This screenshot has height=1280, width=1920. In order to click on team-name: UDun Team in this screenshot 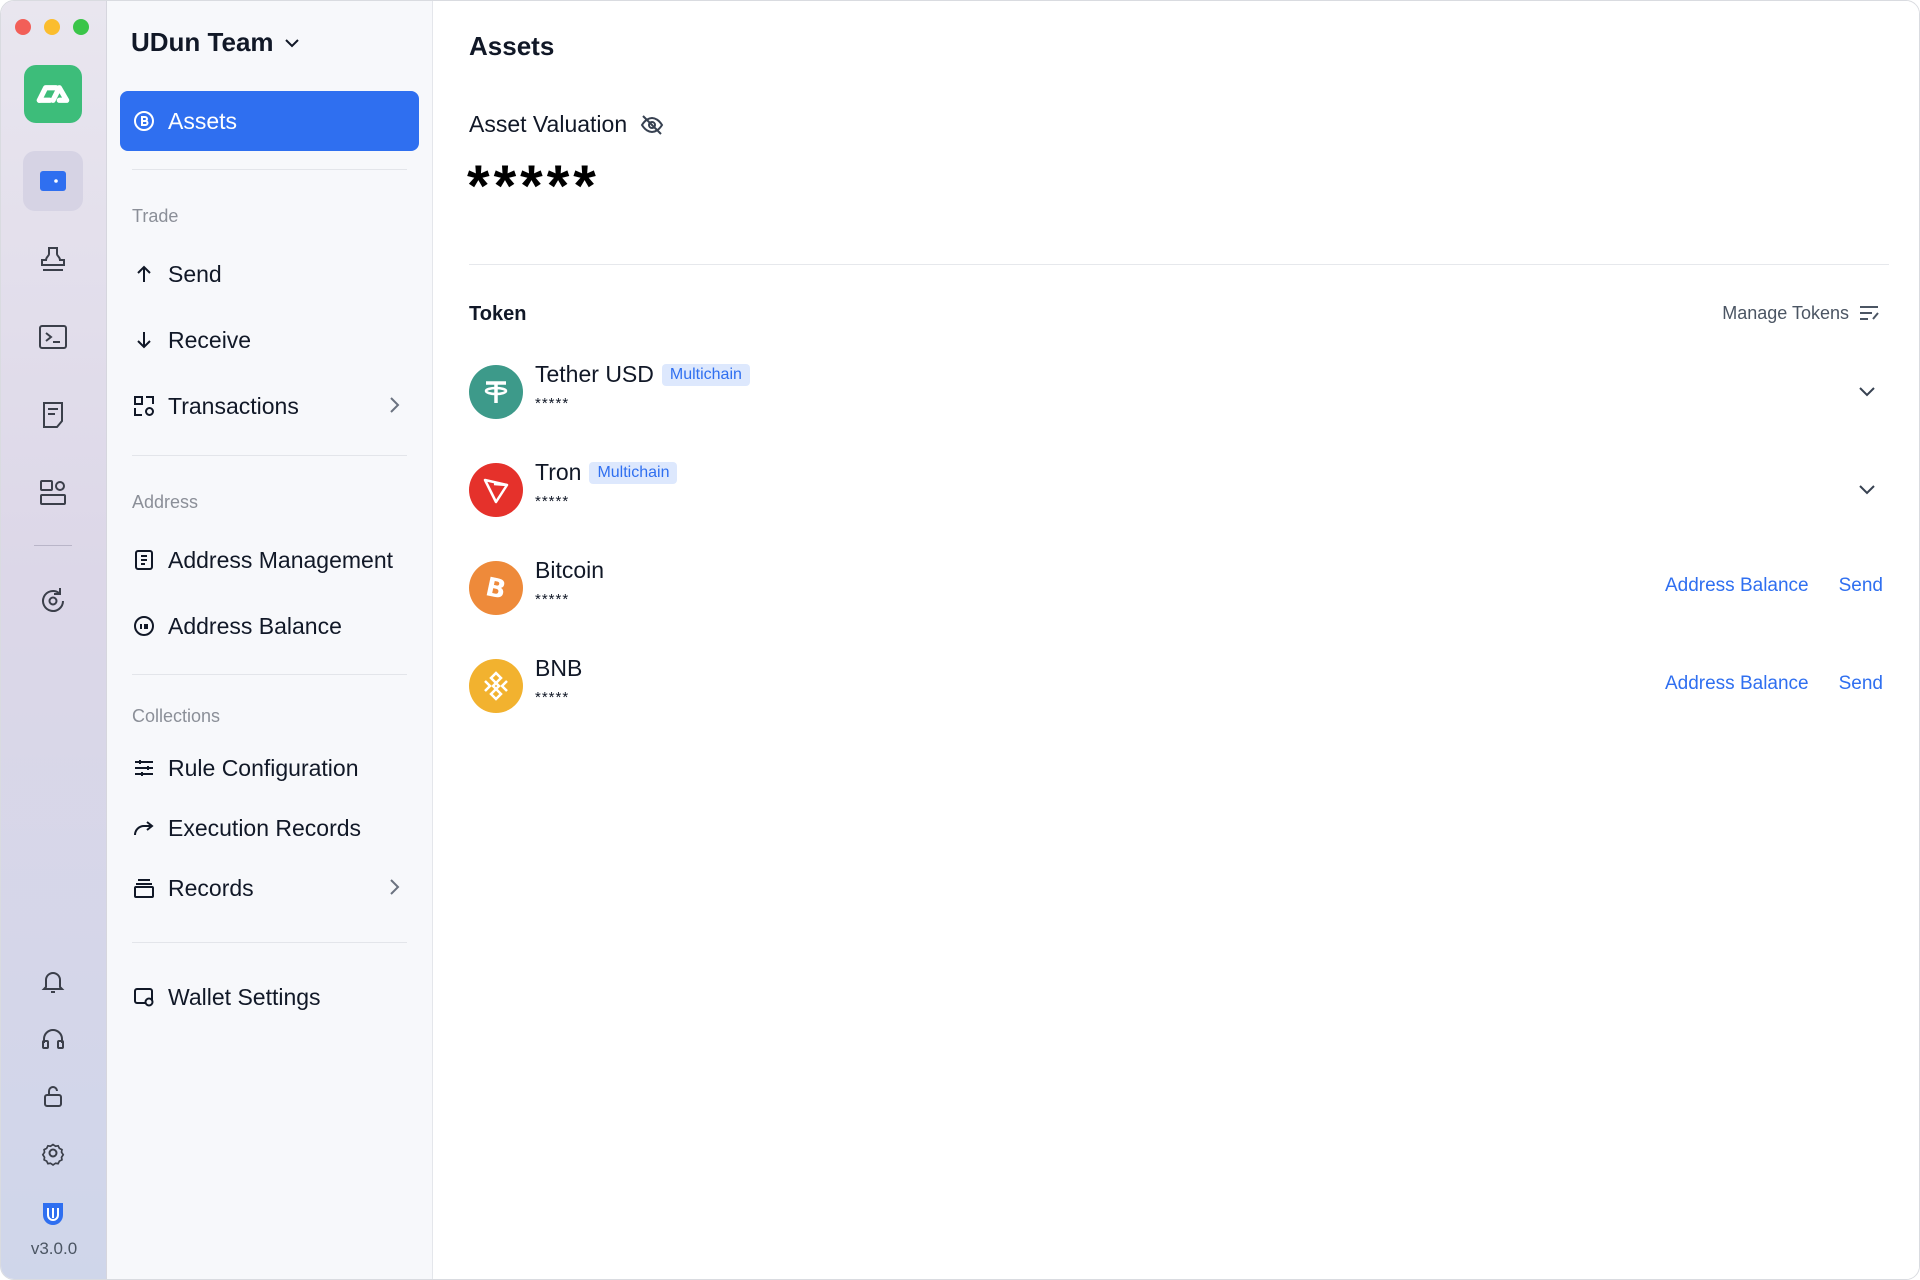, I will do `click(202, 42)`.